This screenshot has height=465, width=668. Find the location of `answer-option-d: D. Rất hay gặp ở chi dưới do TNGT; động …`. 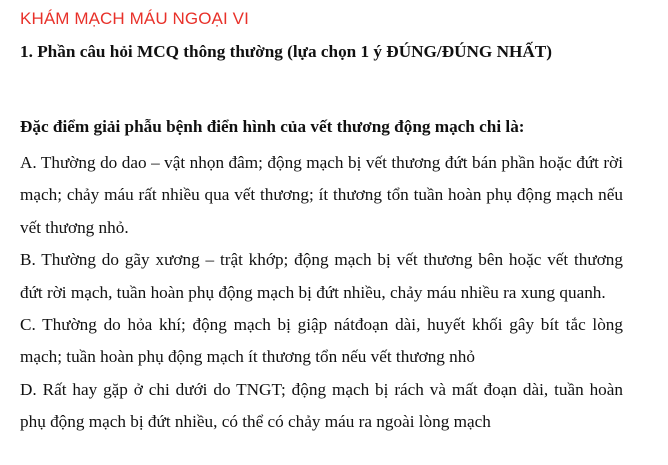

answer-option-d: D. Rất hay gặp ở chi dưới do TNGT; động … is located at coordinates (321, 405).